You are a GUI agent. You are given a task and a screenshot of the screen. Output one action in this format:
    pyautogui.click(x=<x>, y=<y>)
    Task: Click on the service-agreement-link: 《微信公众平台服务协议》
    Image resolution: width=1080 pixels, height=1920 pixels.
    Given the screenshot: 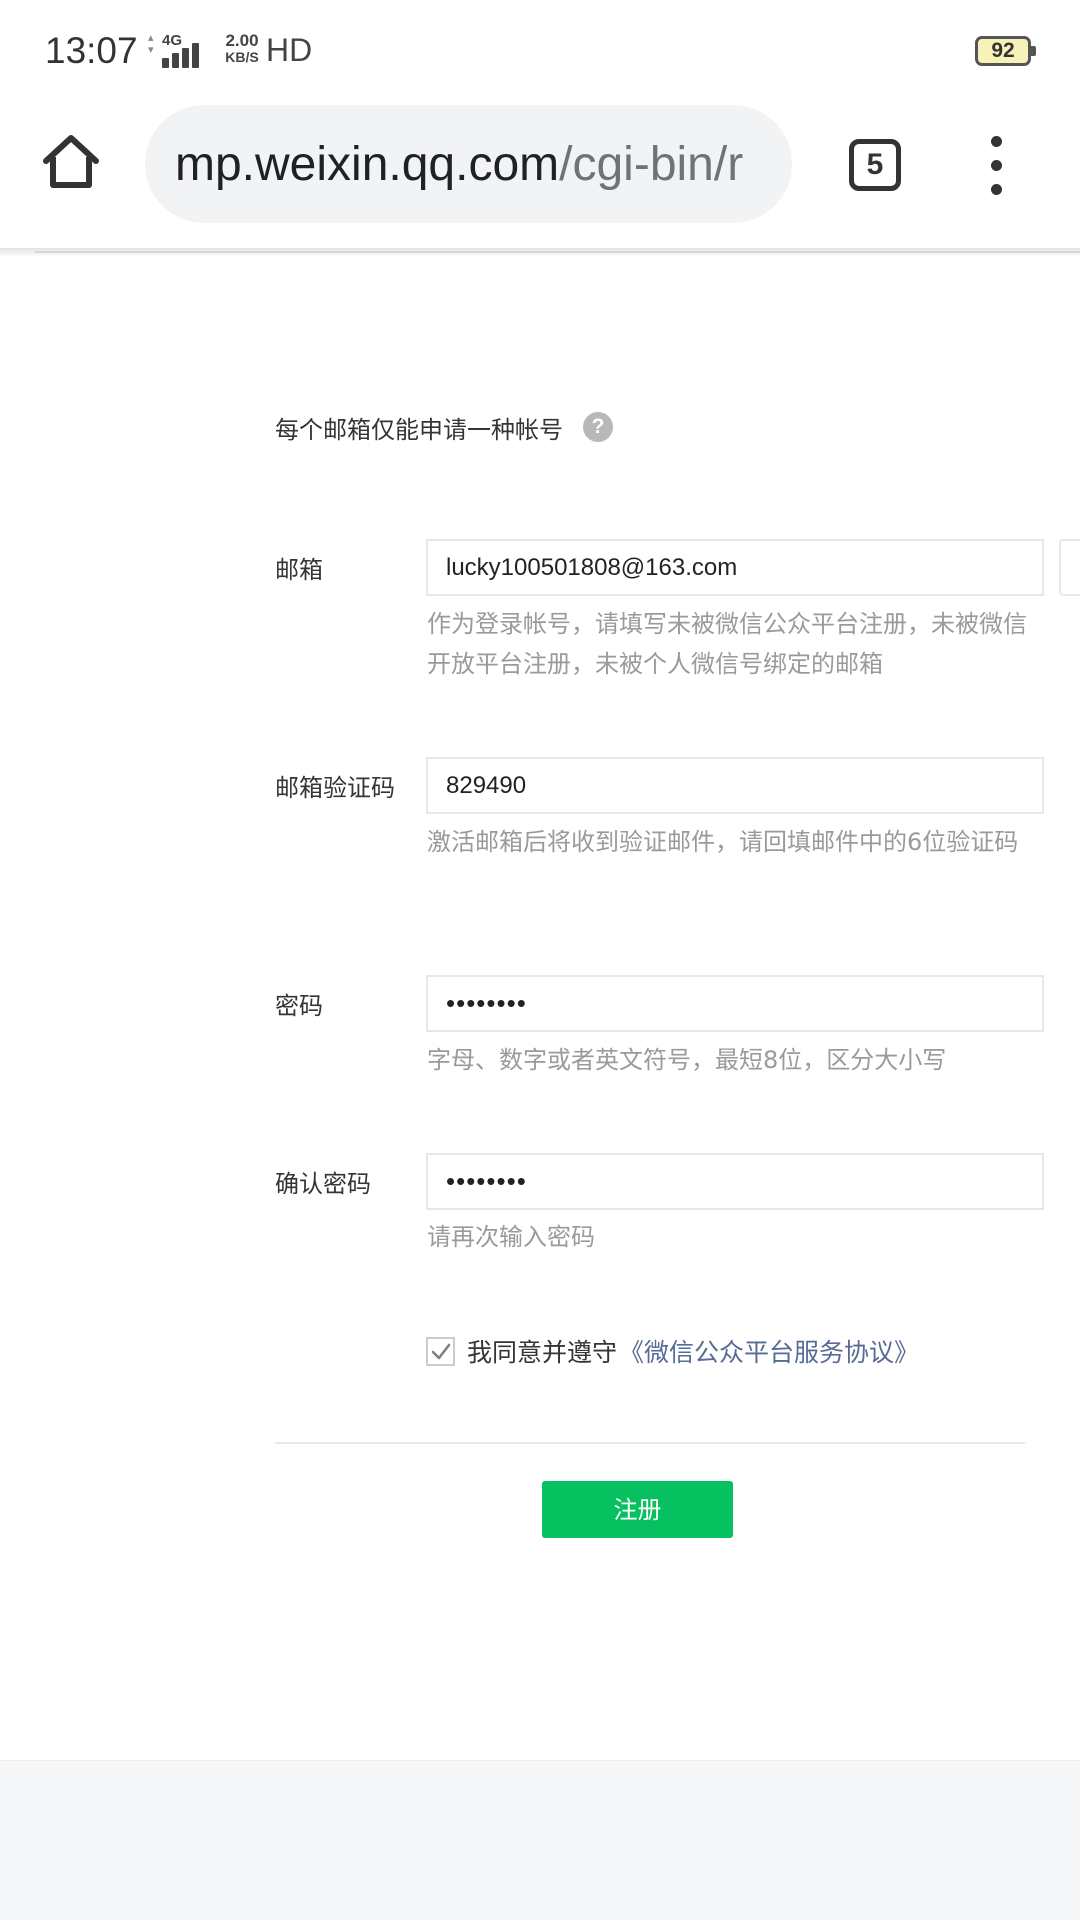 What is the action you would take?
    pyautogui.click(x=769, y=1351)
    